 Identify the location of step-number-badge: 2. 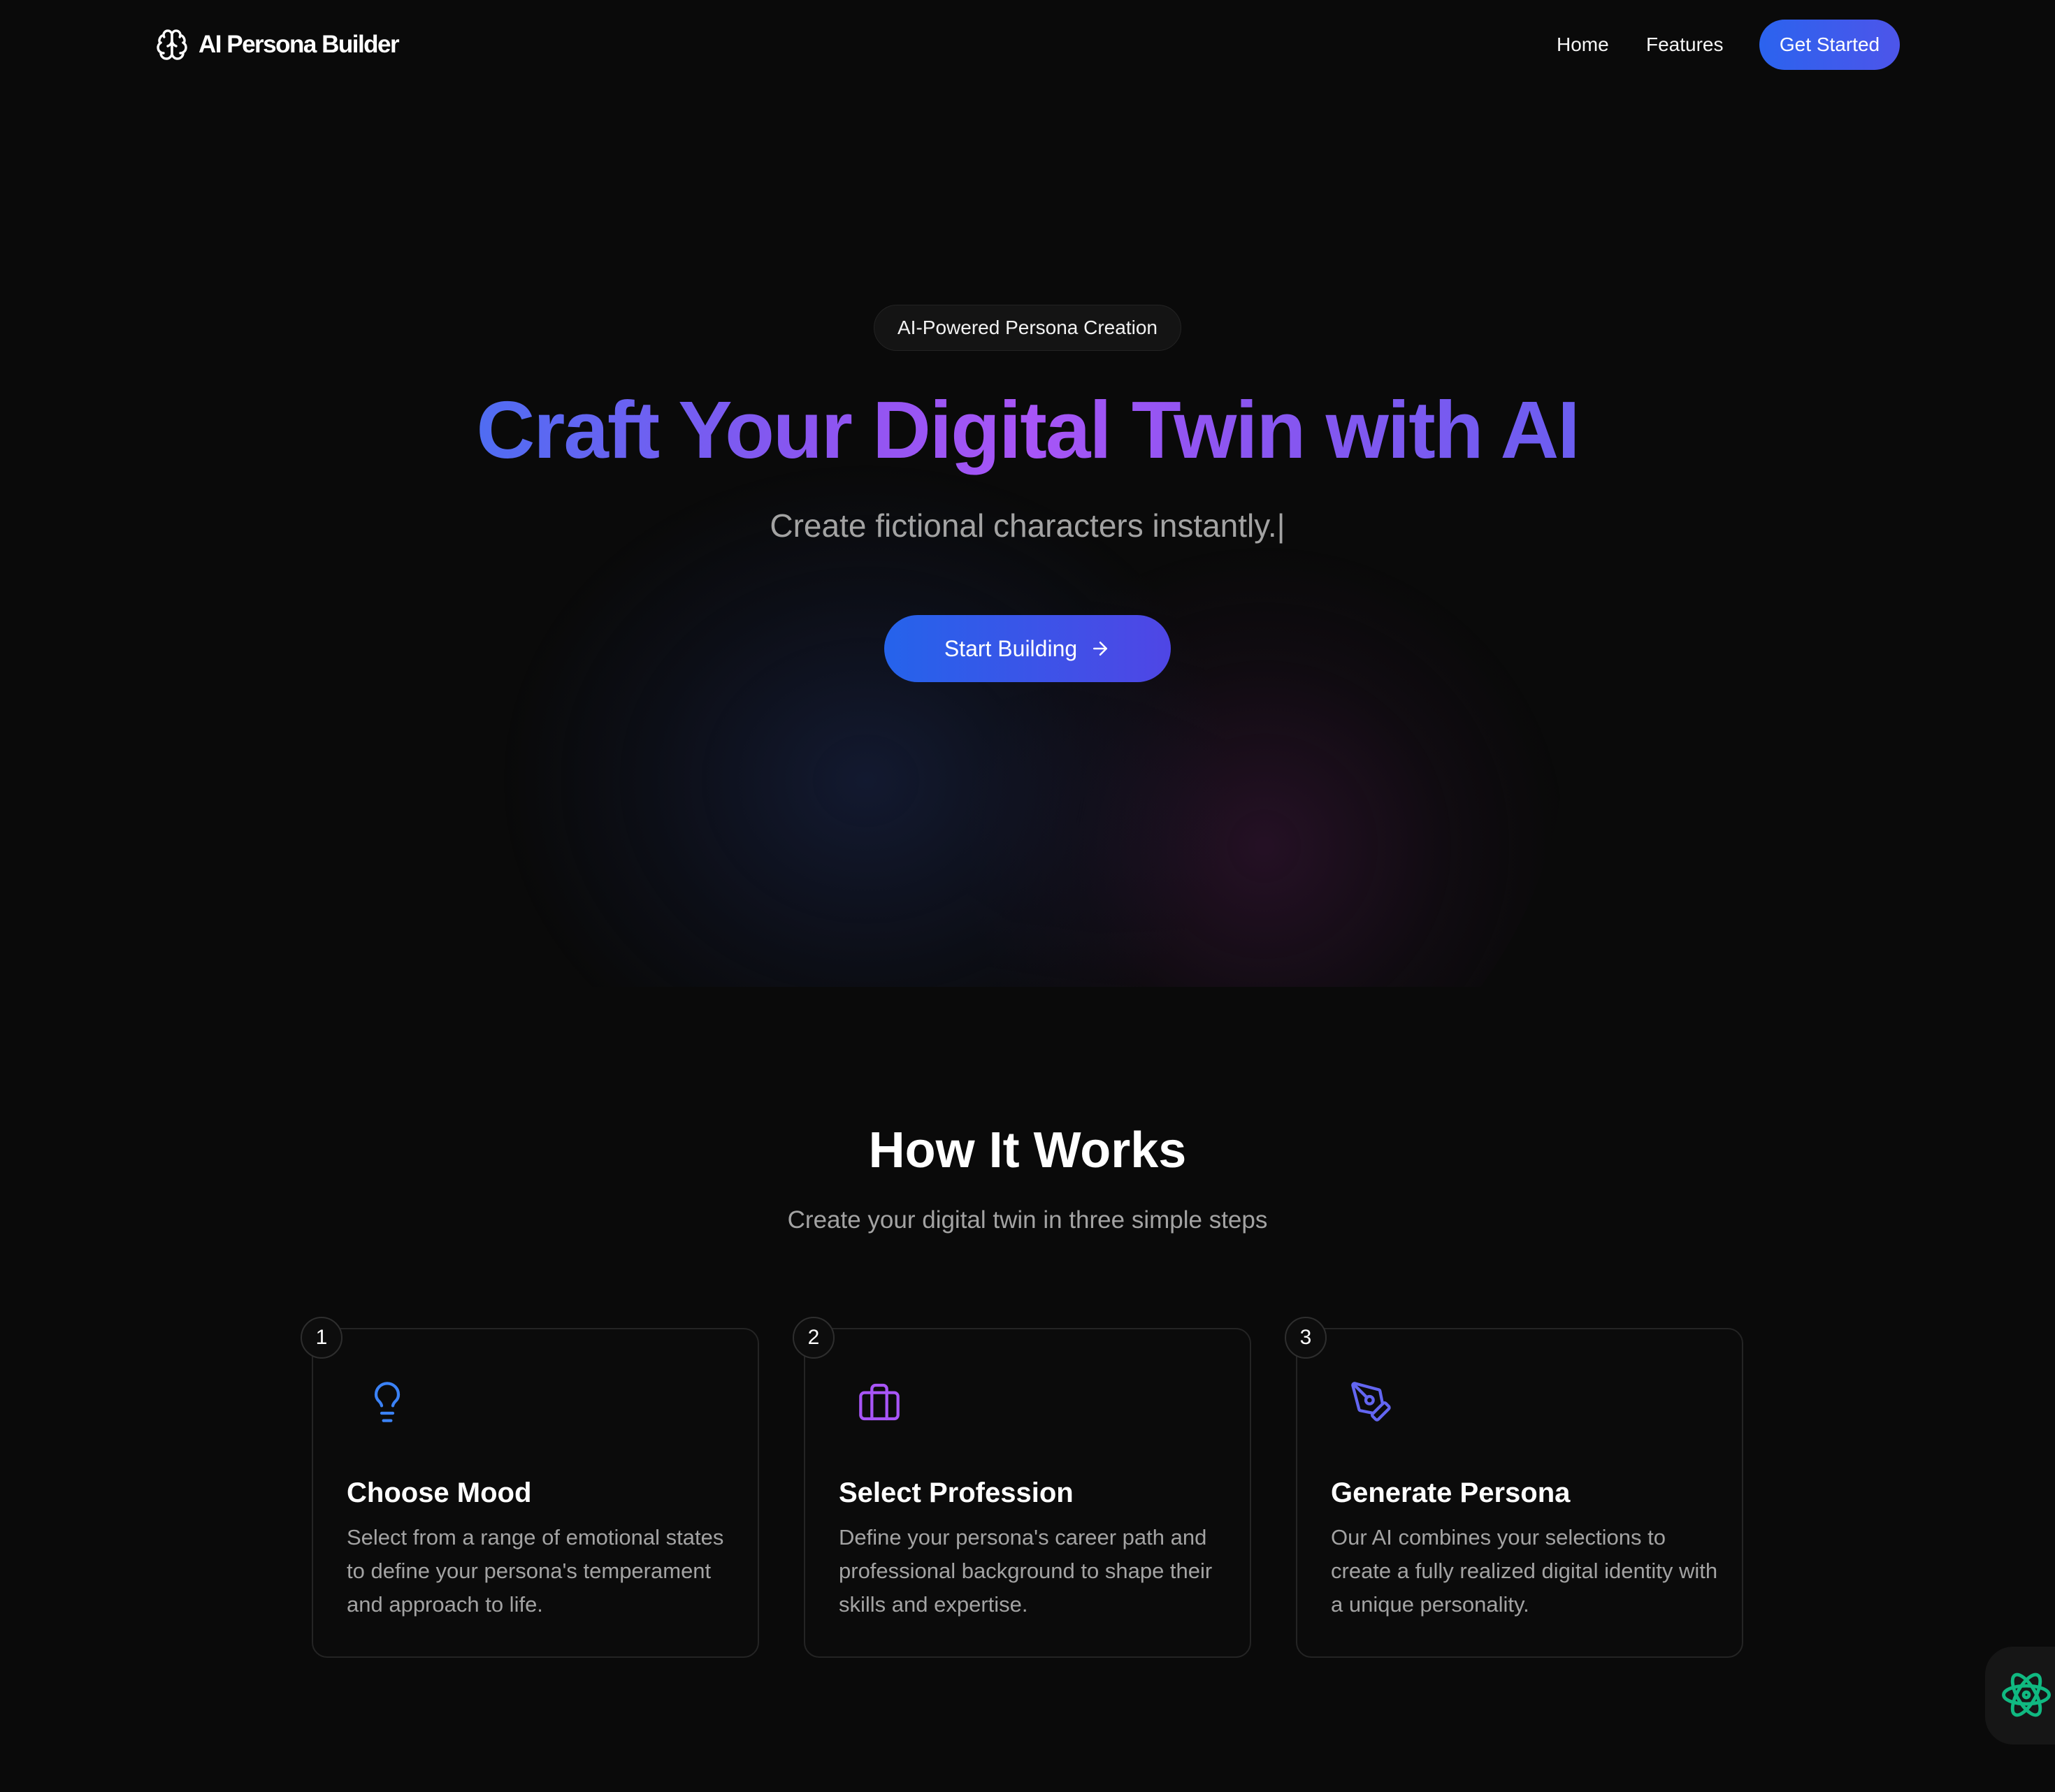
(814, 1338).